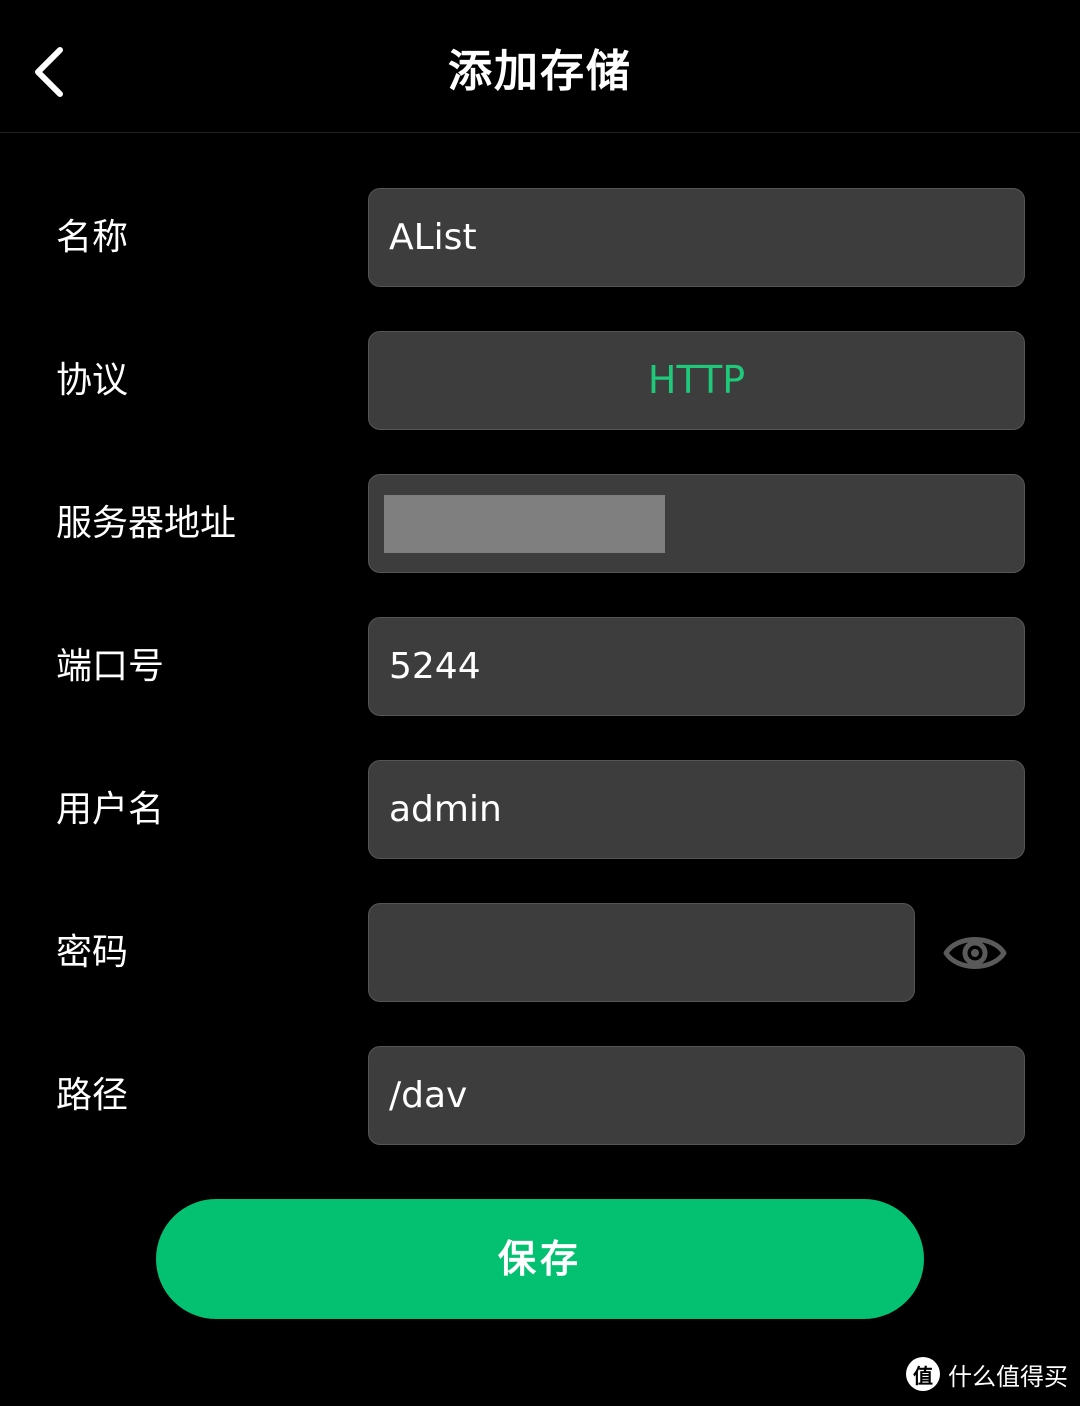 This screenshot has height=1406, width=1080. I want to click on path-input: /dav, so click(696, 1095).